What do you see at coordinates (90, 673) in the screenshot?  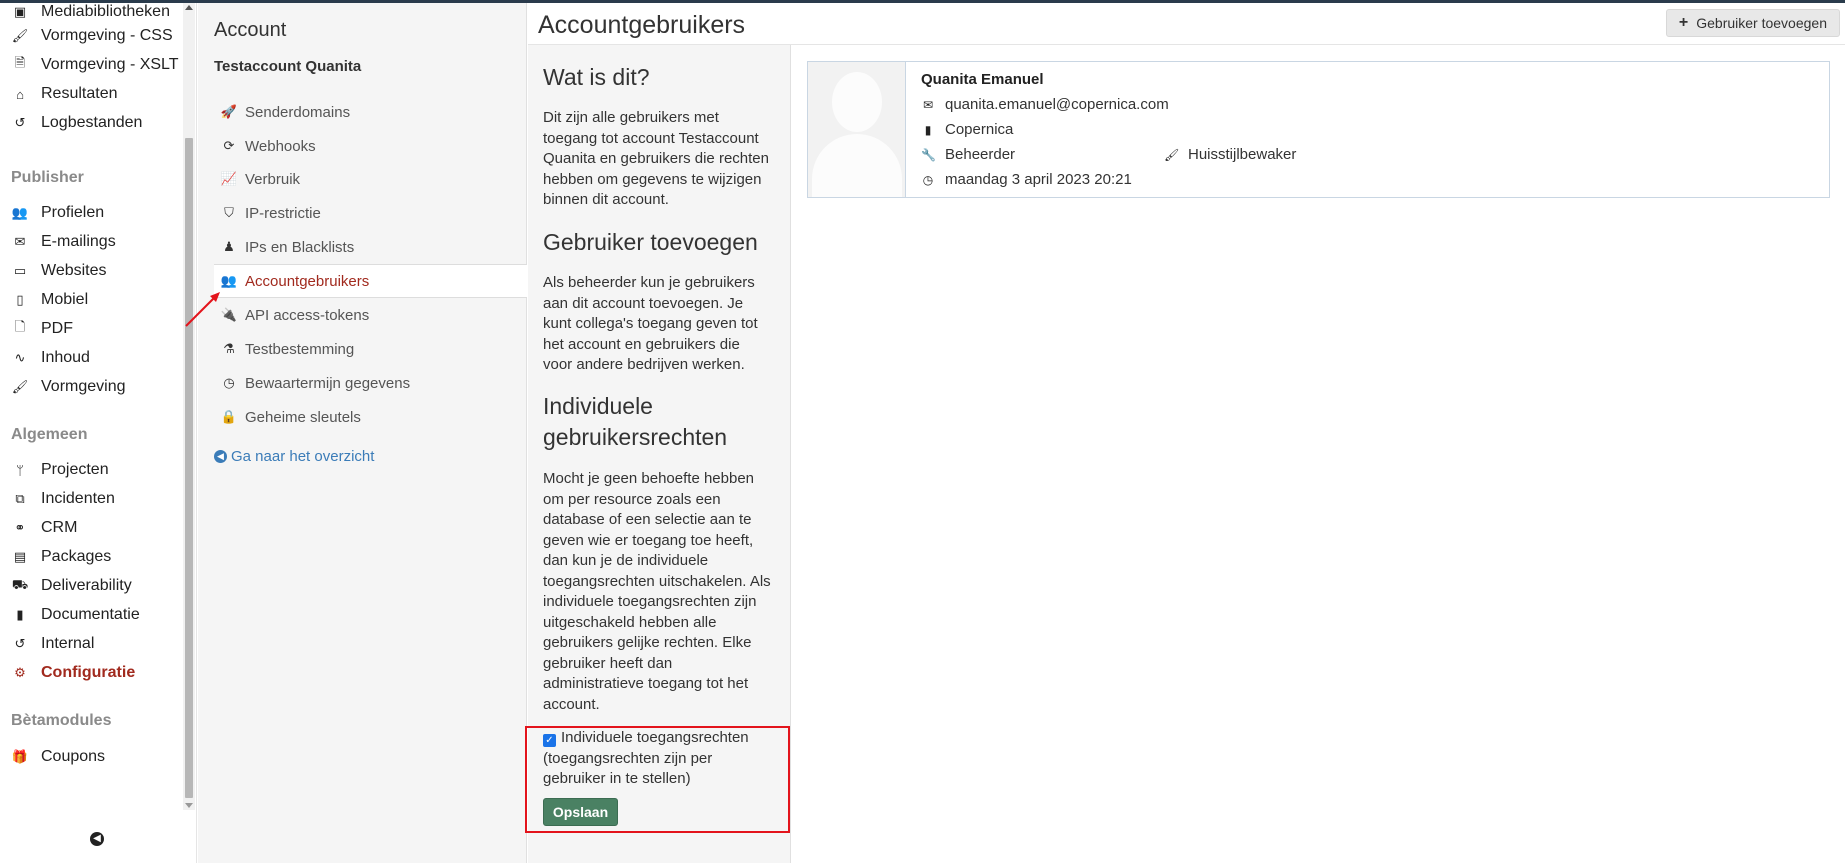 I see `nav-item-configuratie: ⚙ Configuratie` at bounding box center [90, 673].